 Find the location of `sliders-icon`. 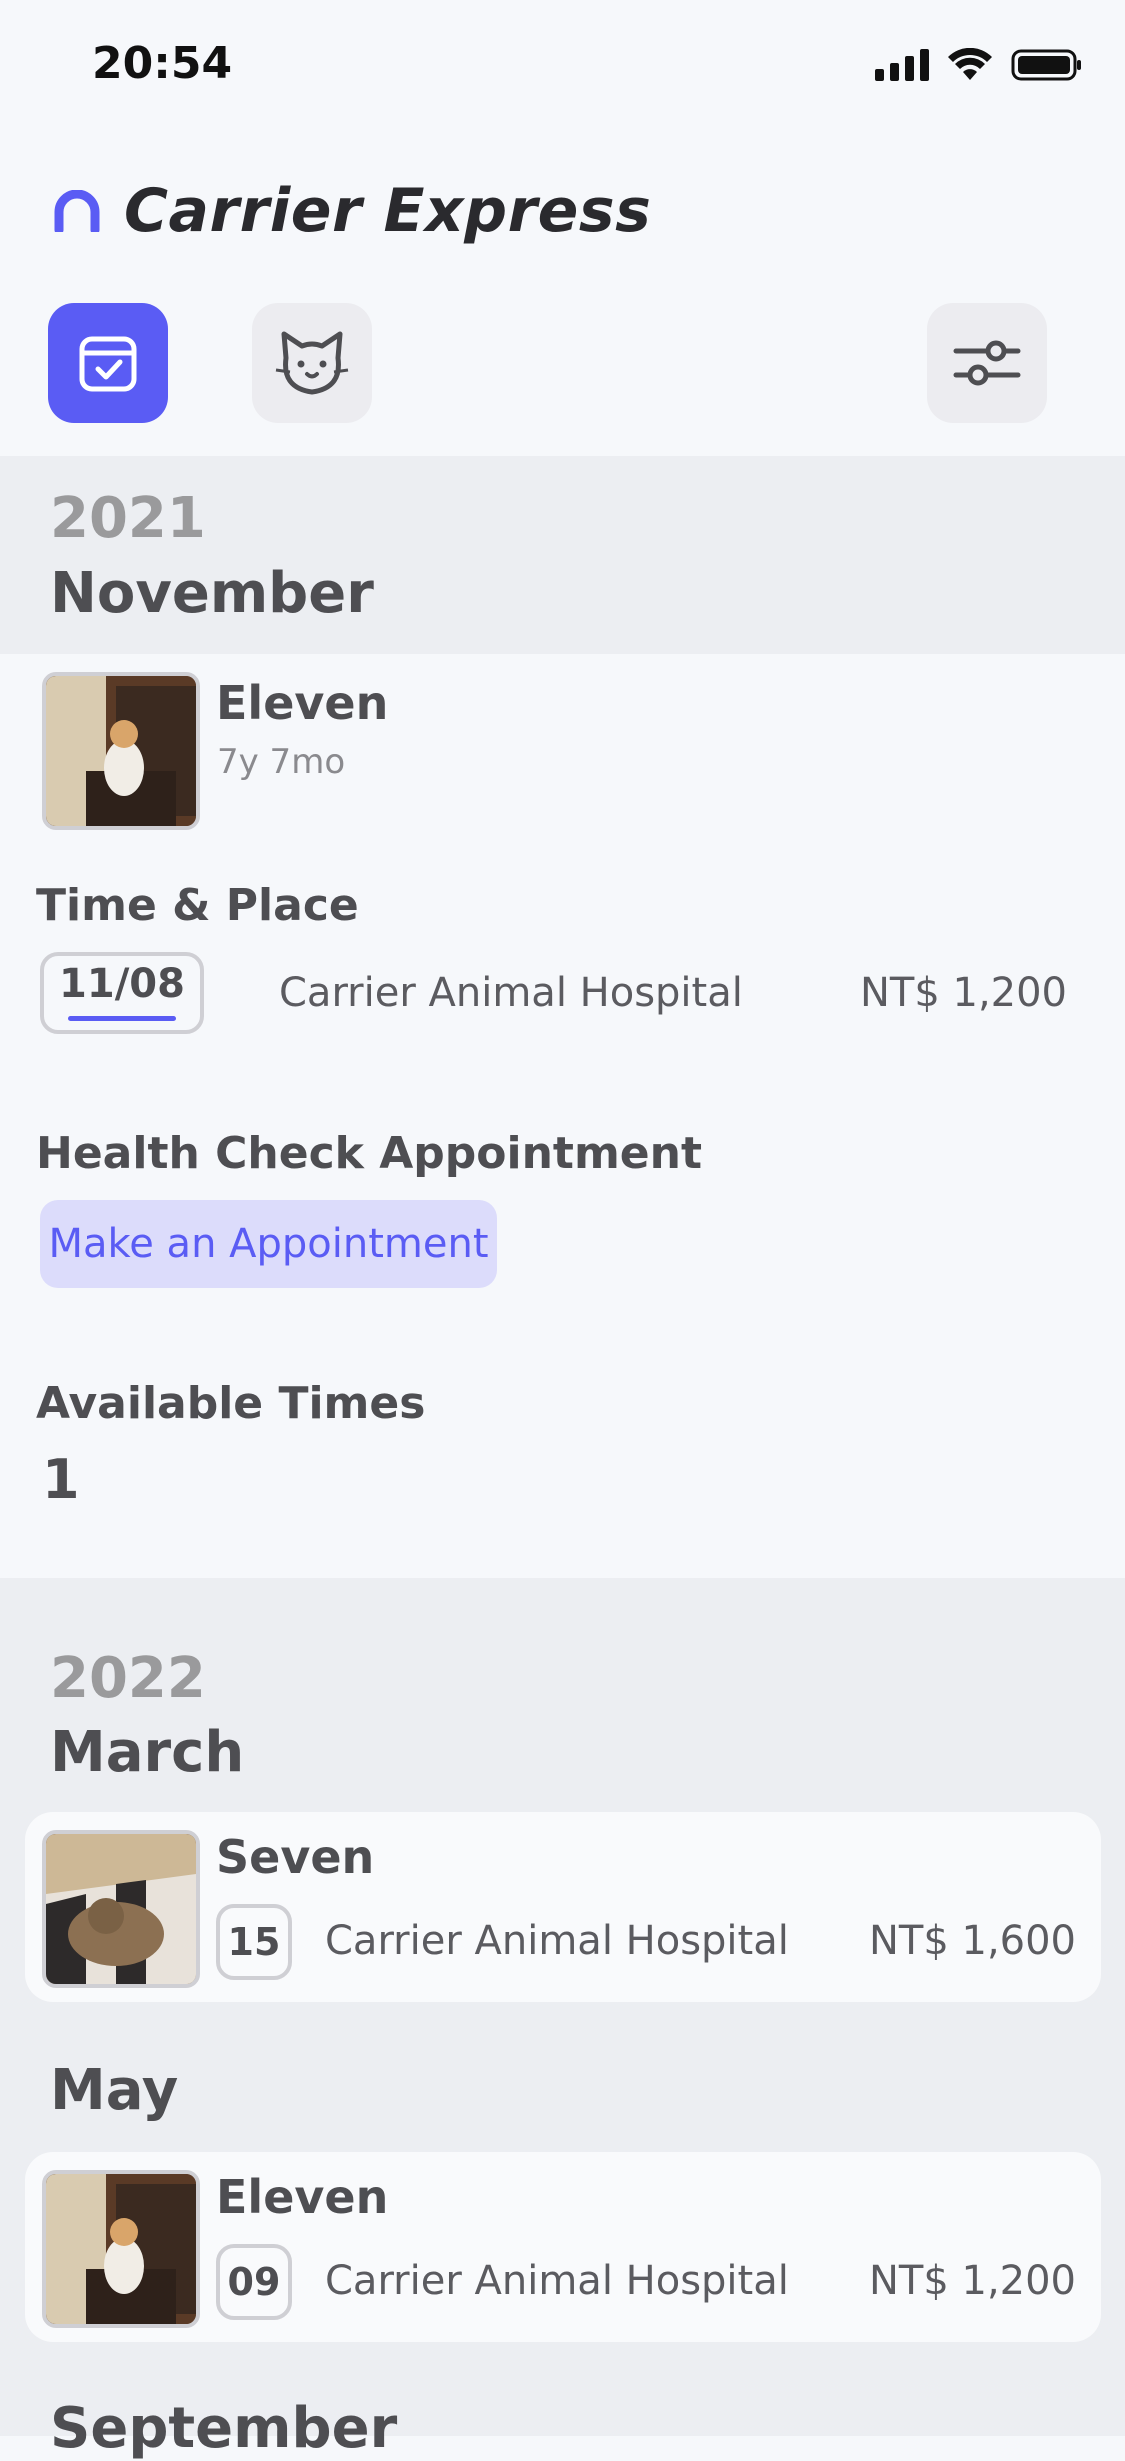

sliders-icon is located at coordinates (987, 363).